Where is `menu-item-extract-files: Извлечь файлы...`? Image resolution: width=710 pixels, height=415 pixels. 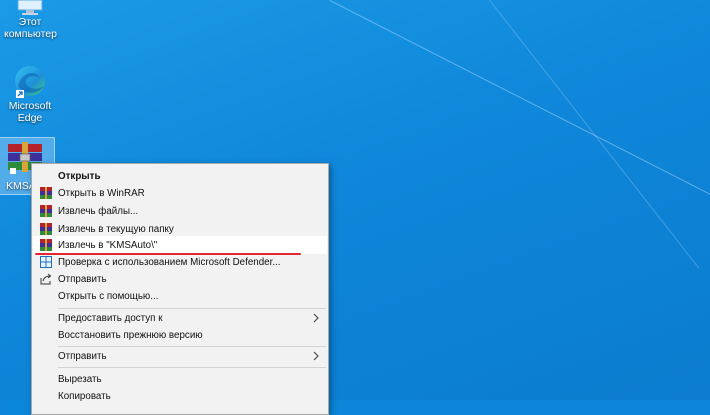 menu-item-extract-files: Извлечь файлы... is located at coordinates (180, 211).